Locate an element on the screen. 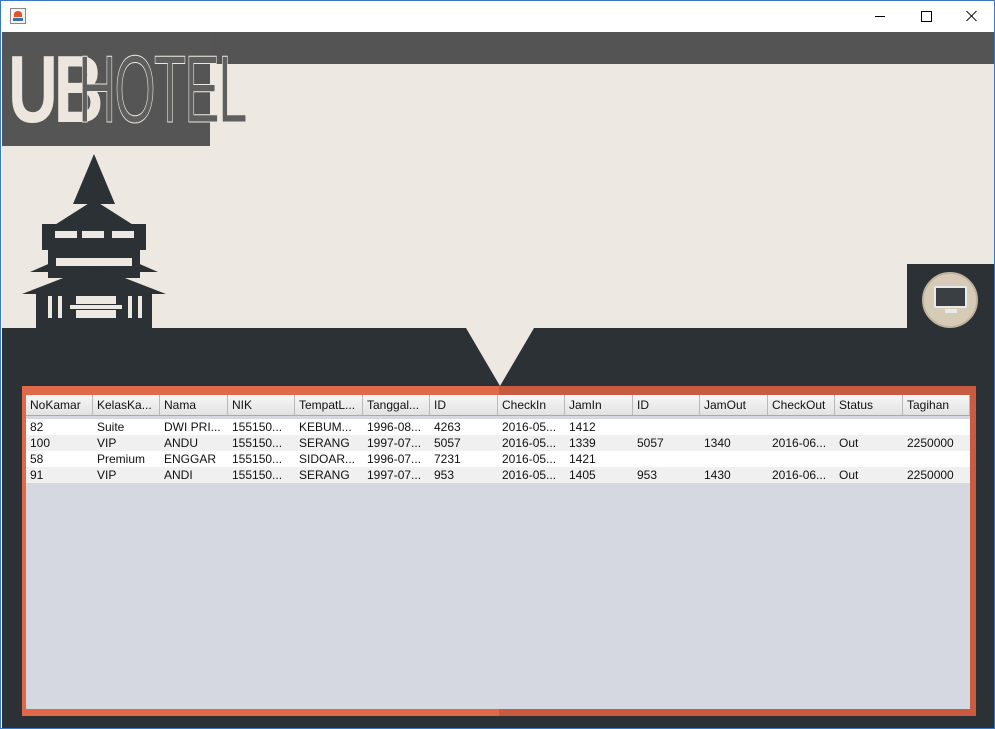 The width and height of the screenshot is (995, 729). table-cell: Suite is located at coordinates (111, 427).